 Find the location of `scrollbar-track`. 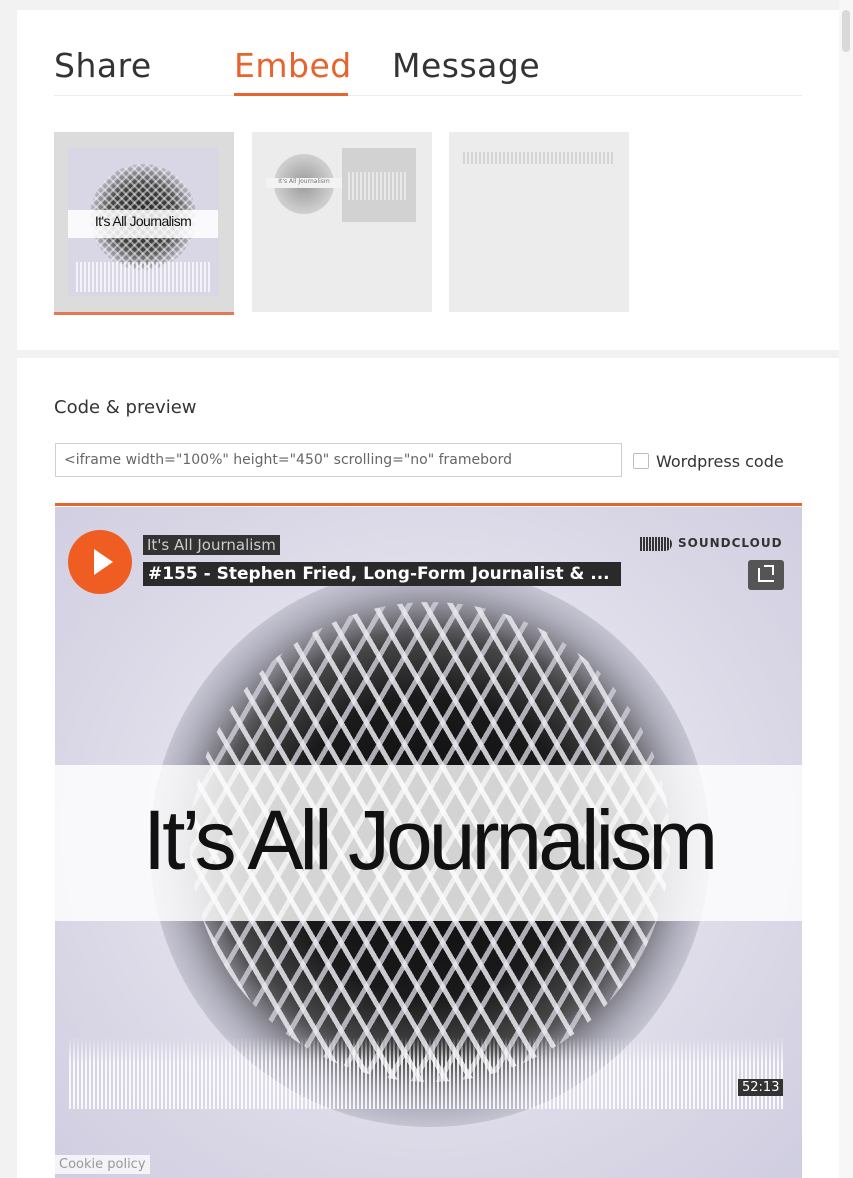

scrollbar-track is located at coordinates (846, 589).